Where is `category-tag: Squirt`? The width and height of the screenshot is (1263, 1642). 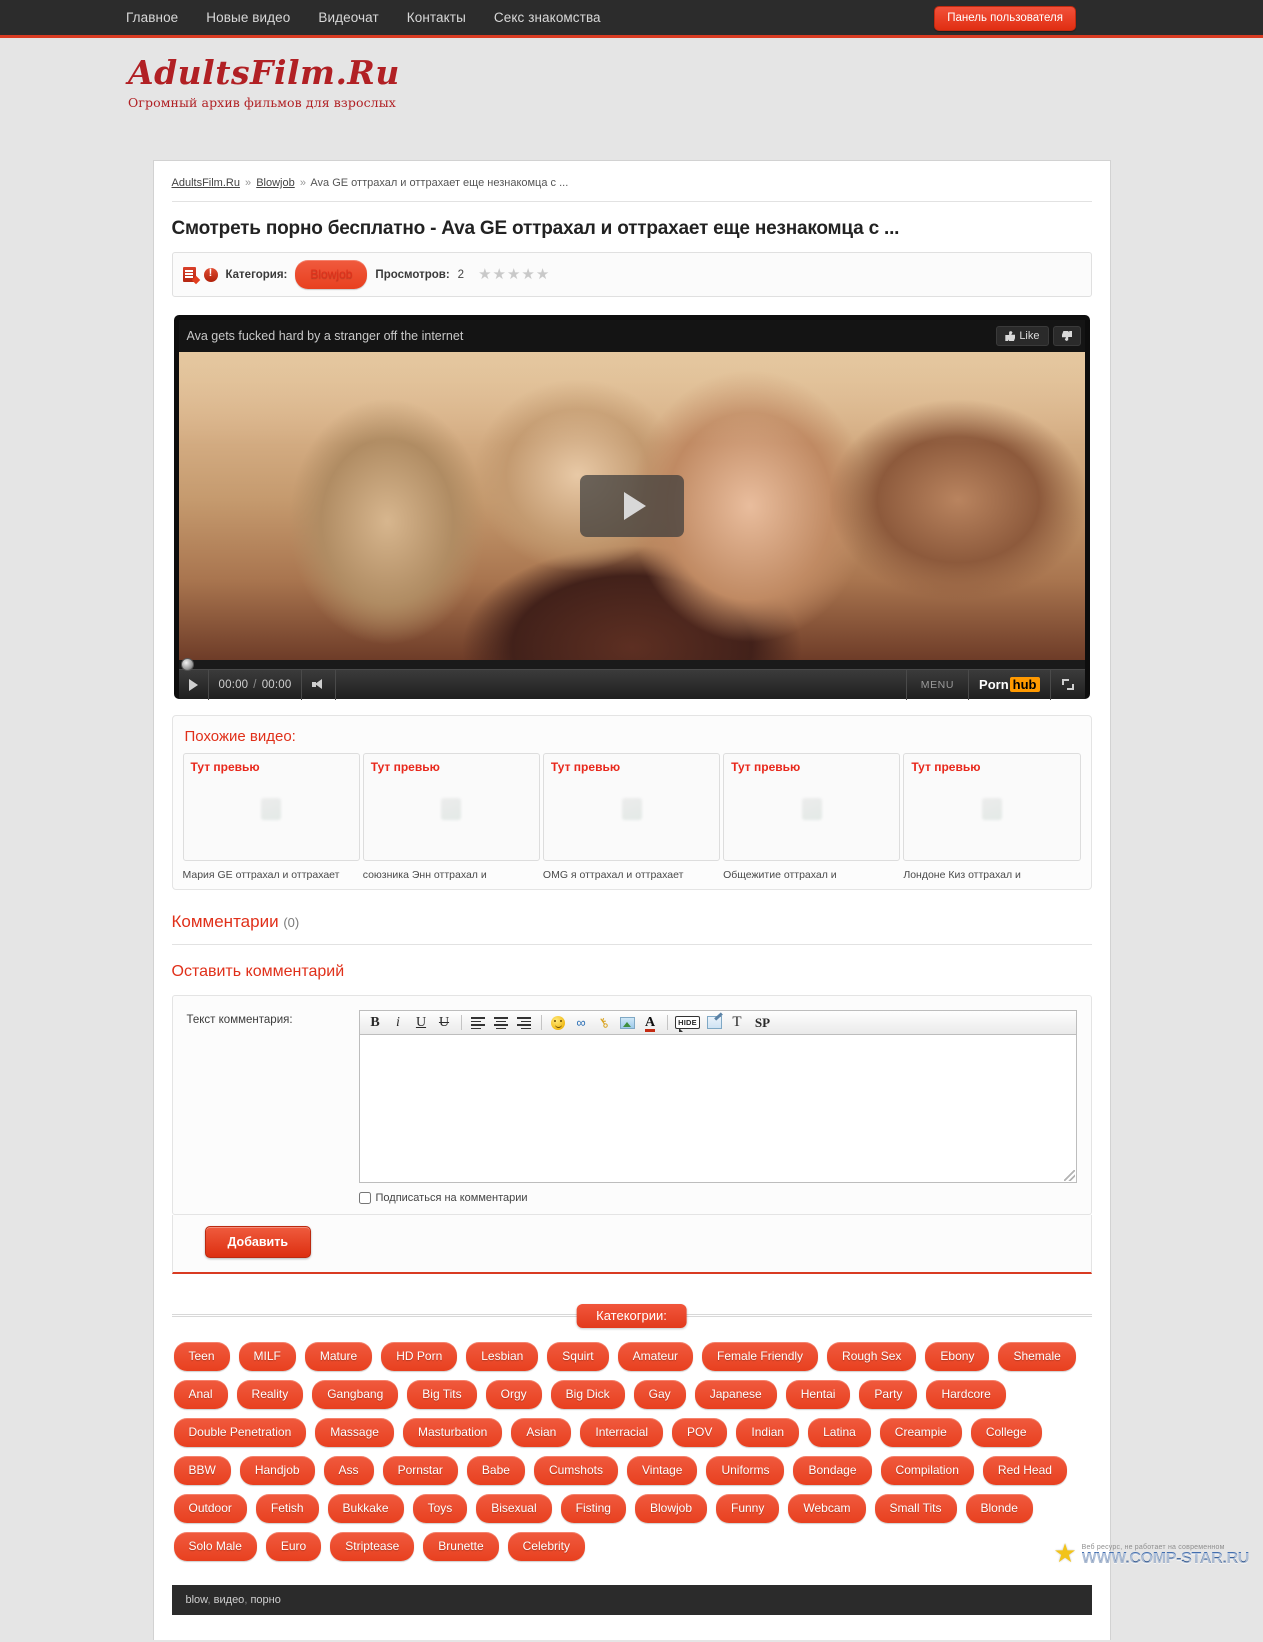
category-tag: Squirt is located at coordinates (578, 1356).